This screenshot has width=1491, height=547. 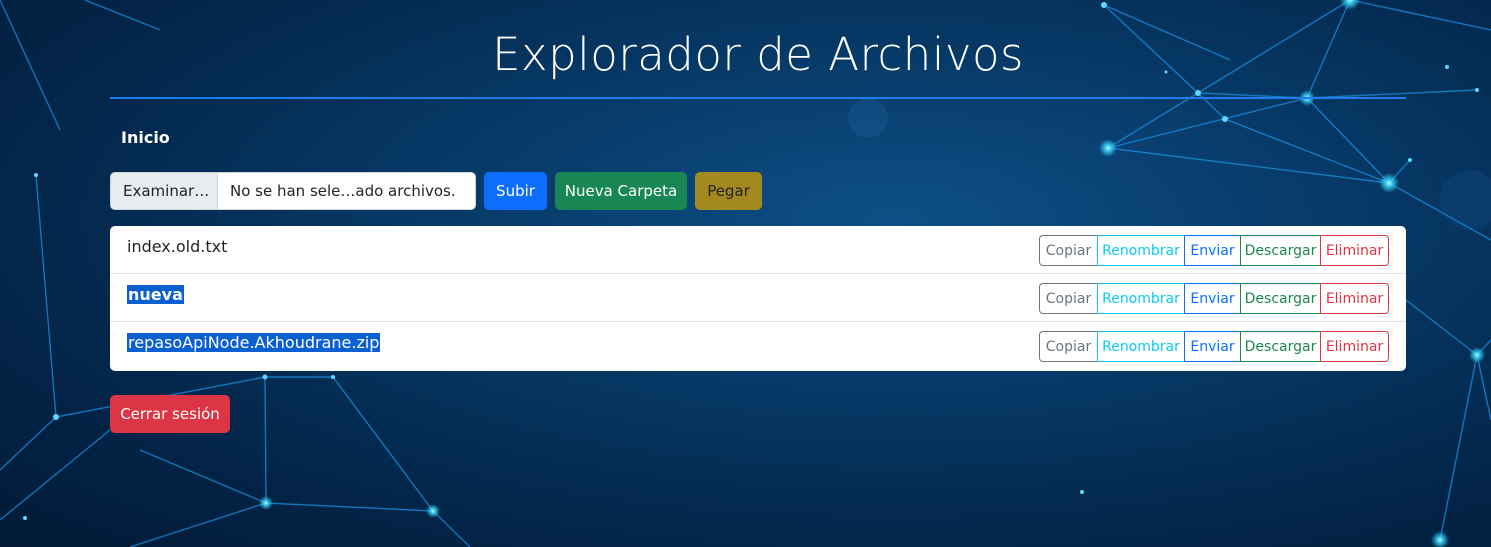 I want to click on file-input: Examinar… No se han sele…ado archivos., so click(x=293, y=191).